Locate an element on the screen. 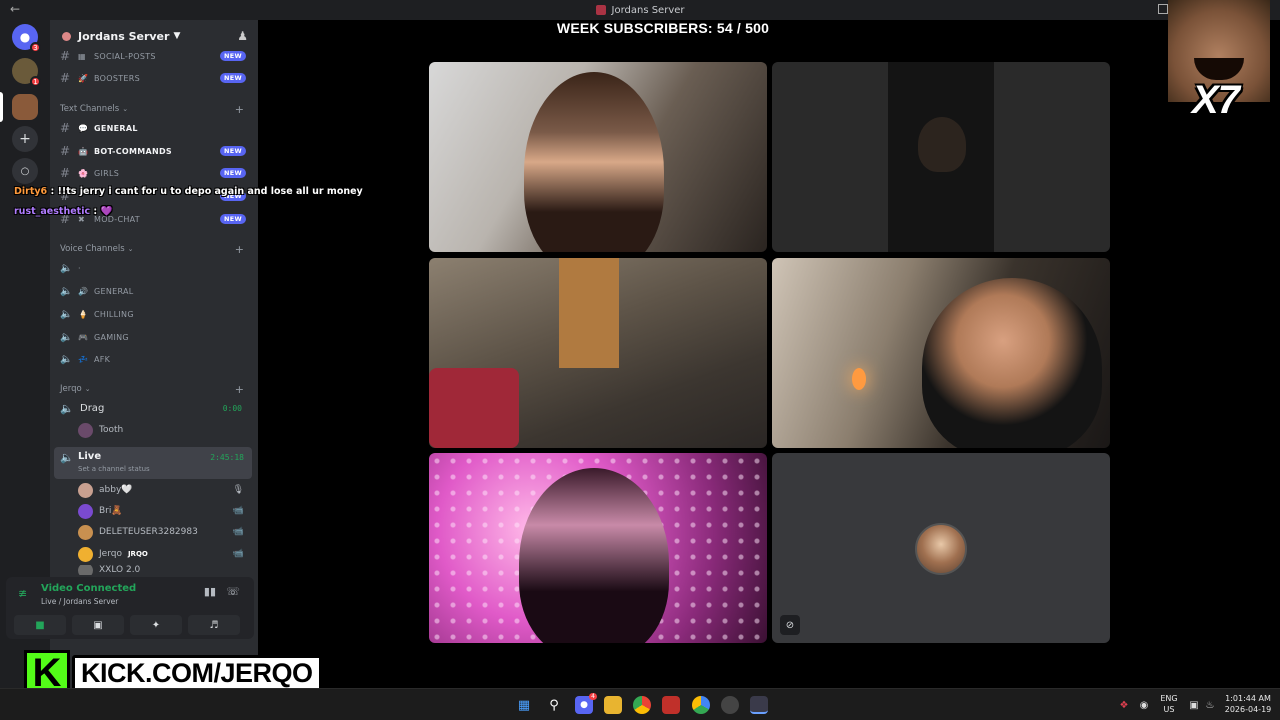 Image resolution: width=1280 pixels, height=720 pixels. screen-share-button: ▣ is located at coordinates (98, 625).